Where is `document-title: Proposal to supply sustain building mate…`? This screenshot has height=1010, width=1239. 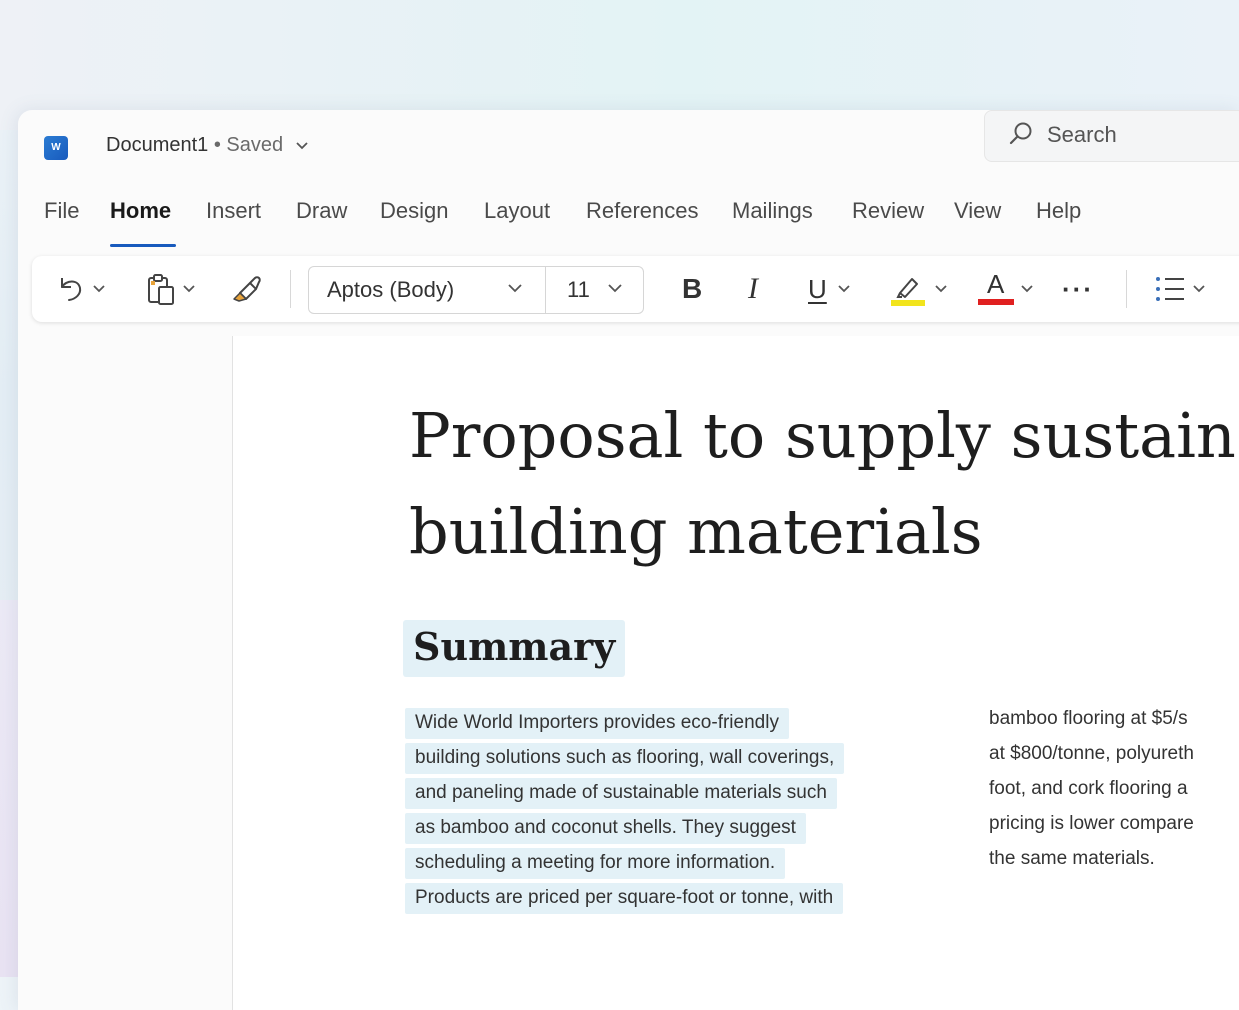
document-title: Proposal to supply sustain building mate… is located at coordinates (824, 484).